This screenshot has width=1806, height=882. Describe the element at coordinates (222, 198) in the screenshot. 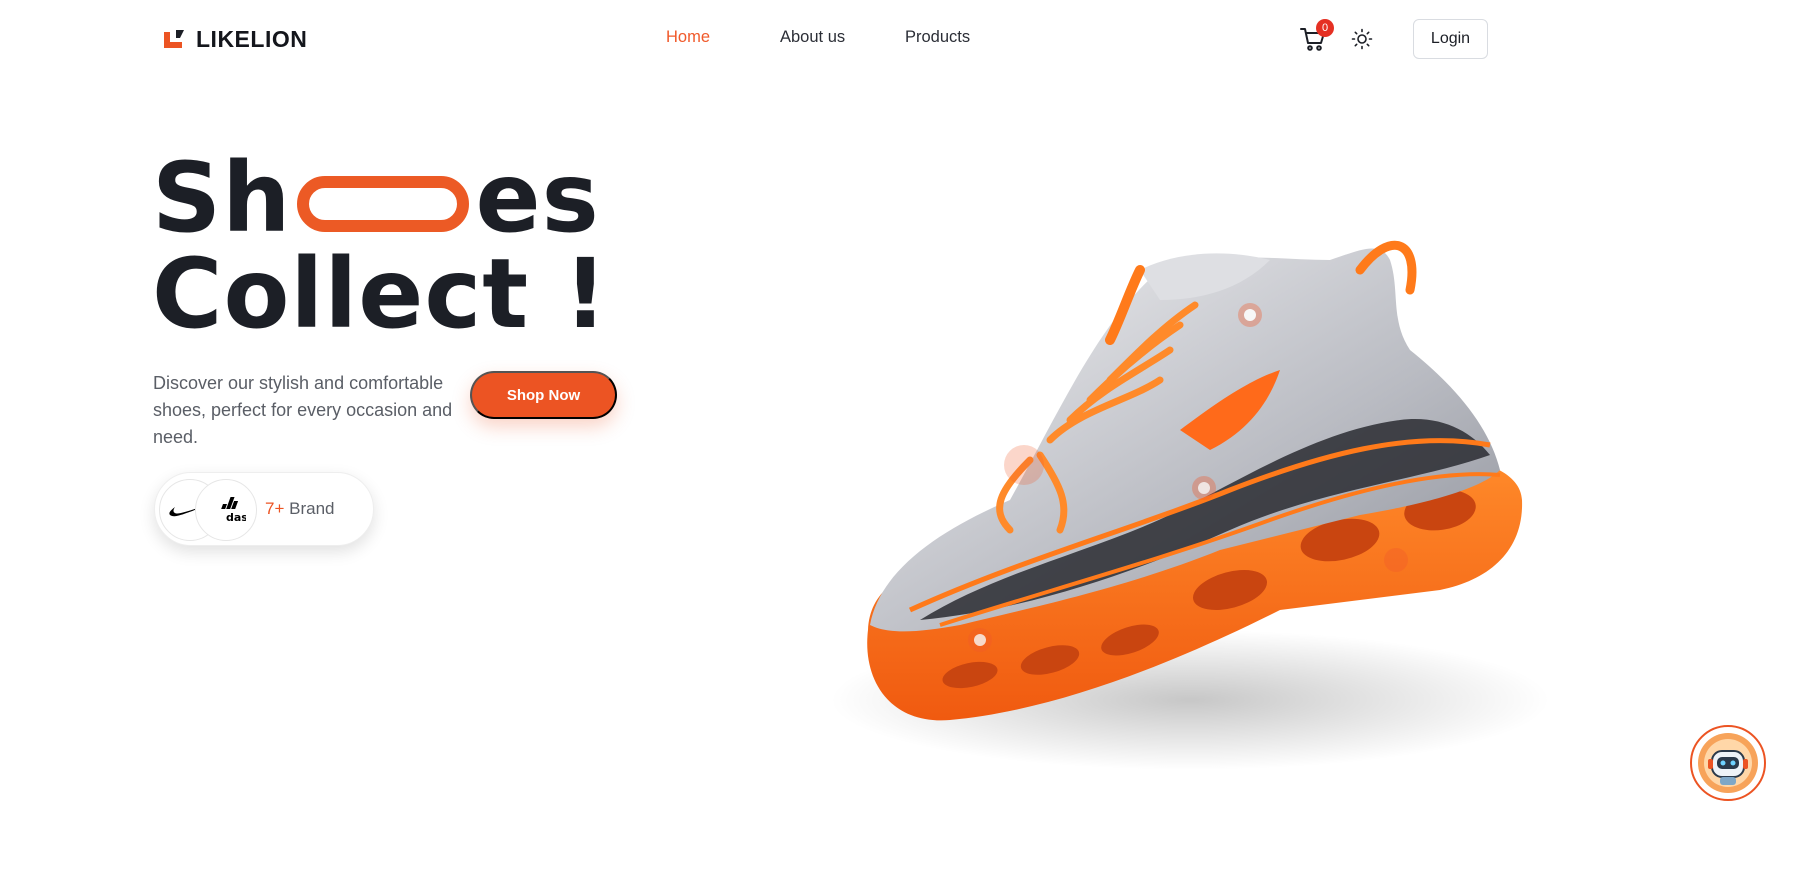

I see `hero-title-part-1: Sh` at that location.